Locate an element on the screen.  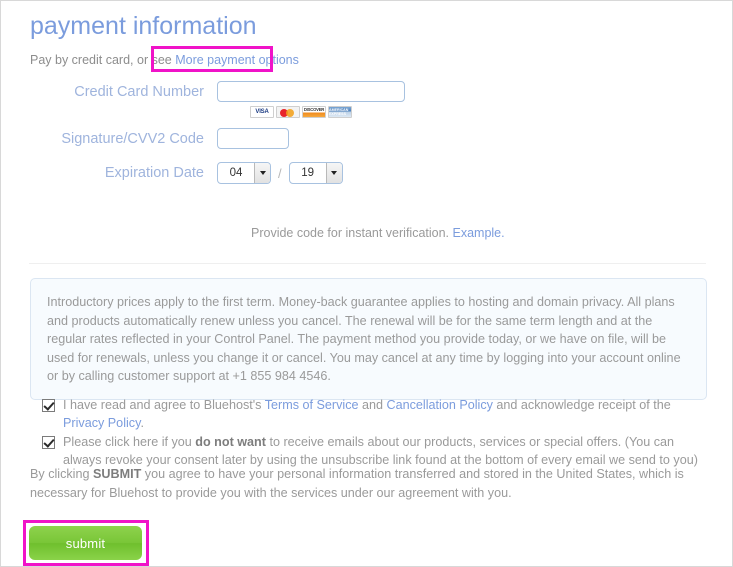
marketing-text-bold: do not want is located at coordinates (230, 442).